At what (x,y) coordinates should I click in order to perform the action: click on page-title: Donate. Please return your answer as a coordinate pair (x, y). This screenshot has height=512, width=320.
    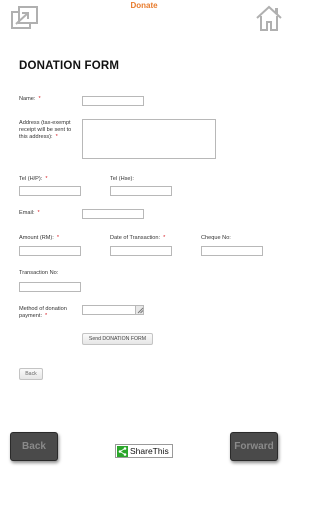
    Looking at the image, I should click on (144, 5).